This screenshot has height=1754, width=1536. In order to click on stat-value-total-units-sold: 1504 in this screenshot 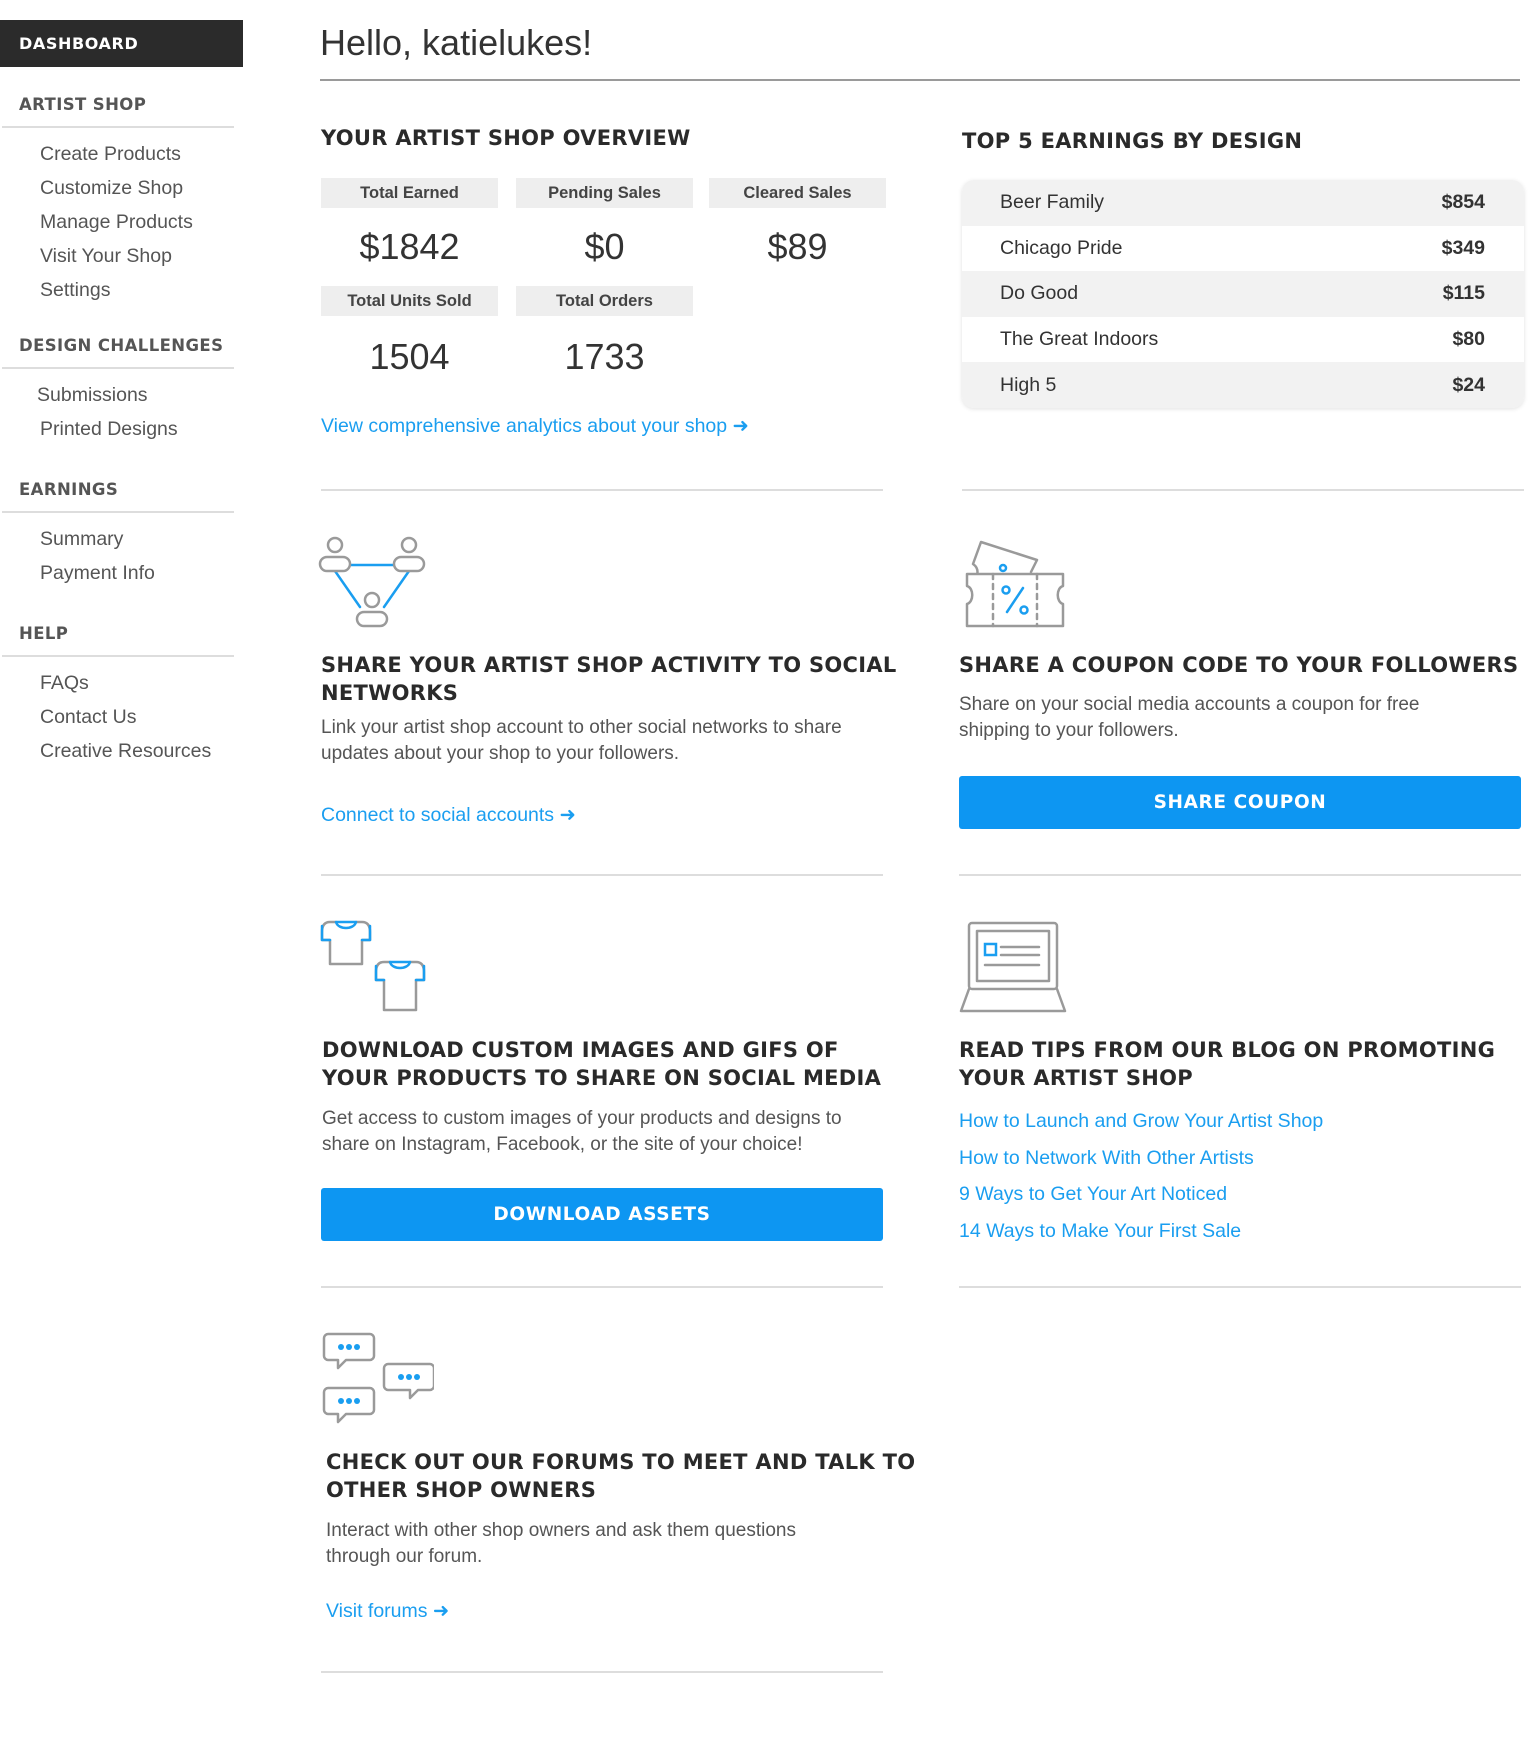, I will do `click(409, 356)`.